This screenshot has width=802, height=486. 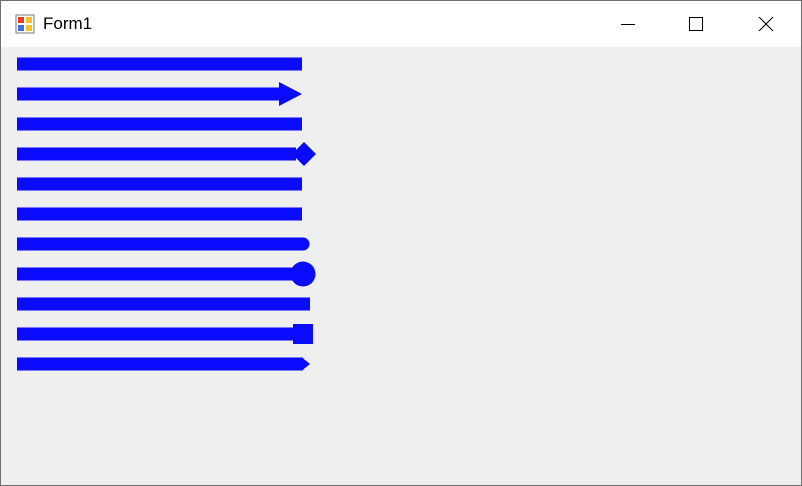 I want to click on line-square-anchor, so click(x=165, y=334).